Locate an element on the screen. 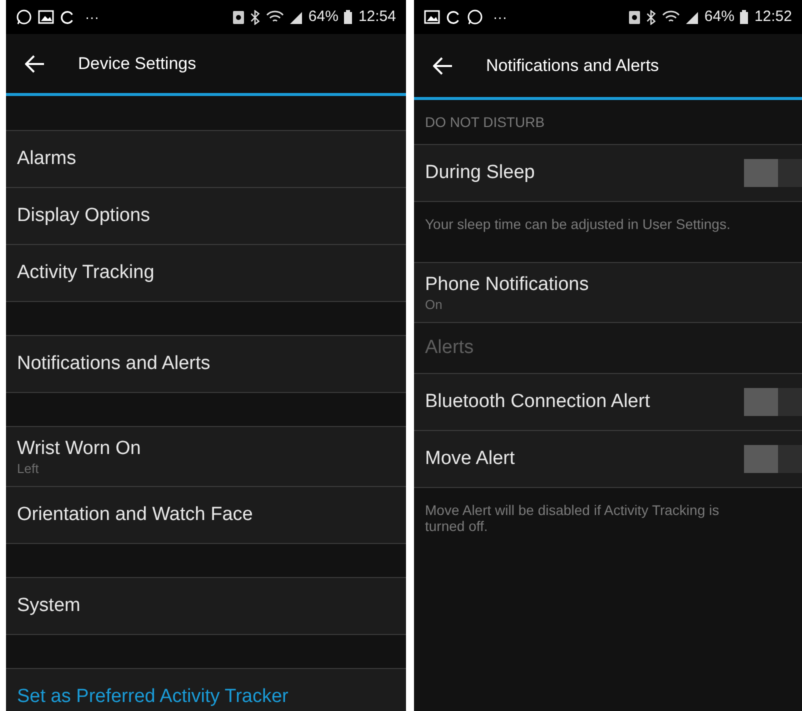 This screenshot has width=802, height=711. toggle-label: Move Alert is located at coordinates (470, 458).